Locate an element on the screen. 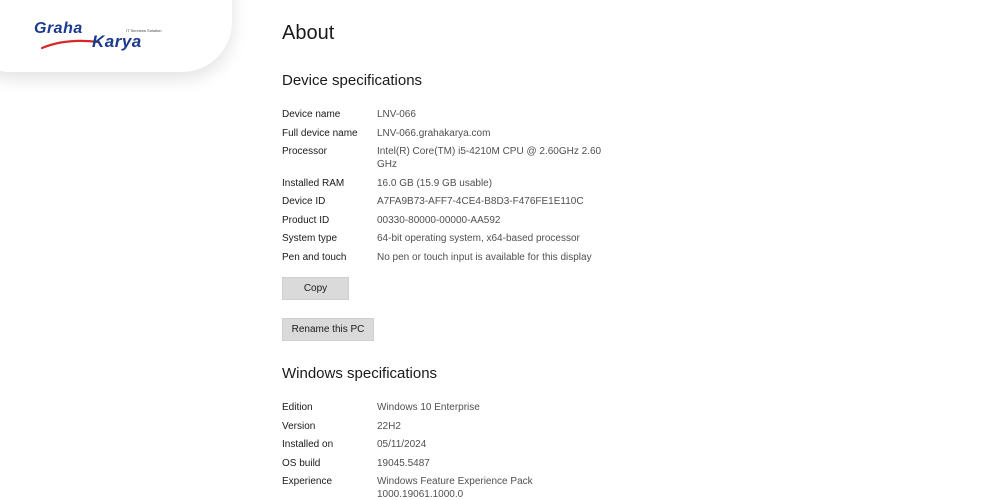  spec-value: 00330-80000-00000-AA592 is located at coordinates (439, 220).